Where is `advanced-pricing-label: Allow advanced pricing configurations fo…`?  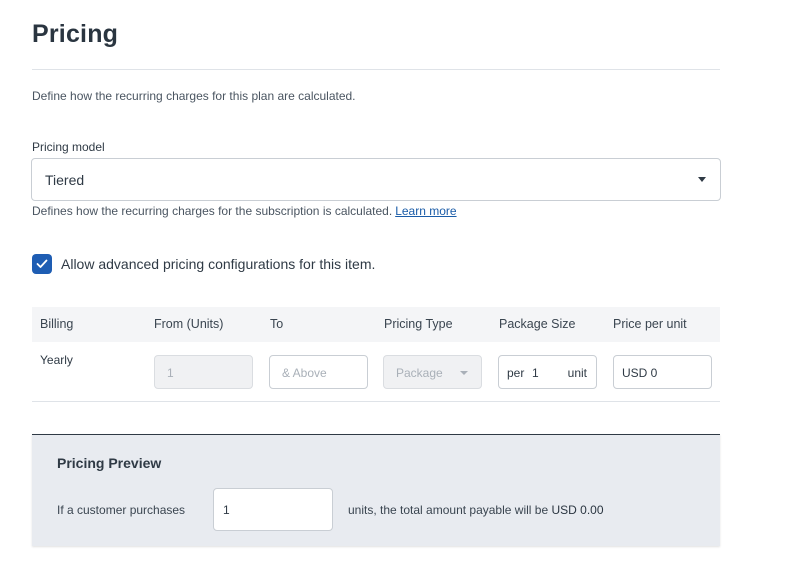
advanced-pricing-label: Allow advanced pricing configurations fo… is located at coordinates (218, 264).